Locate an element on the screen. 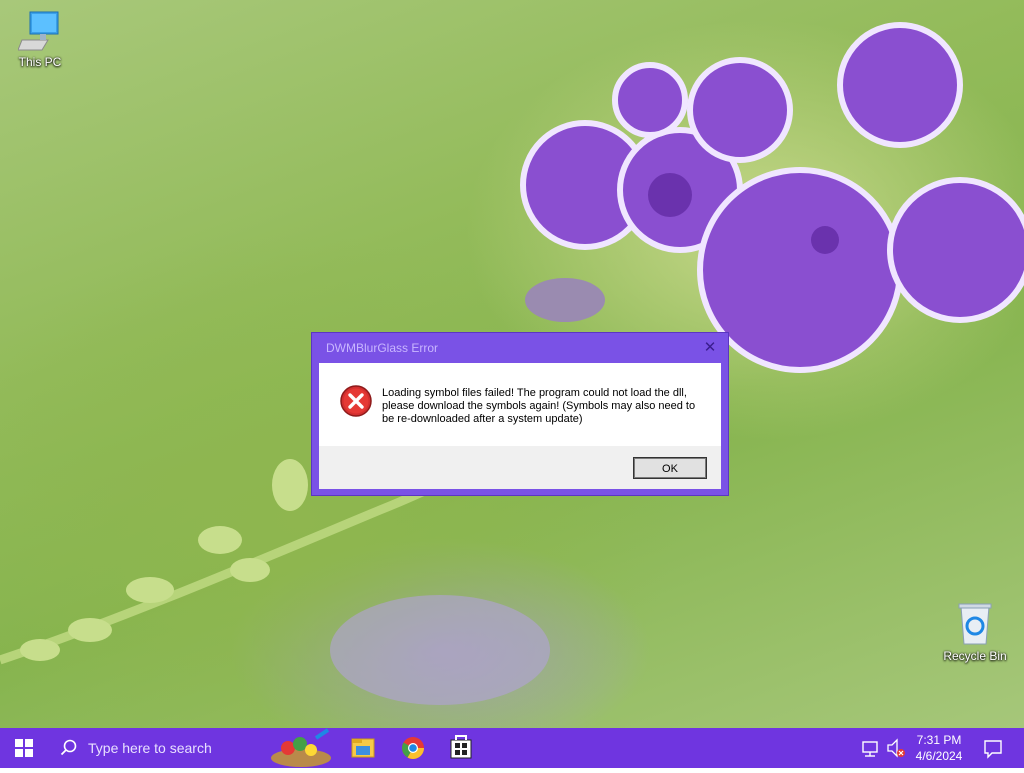 The height and width of the screenshot is (773, 1024). clock-time: 7:31 PM is located at coordinates (939, 740).